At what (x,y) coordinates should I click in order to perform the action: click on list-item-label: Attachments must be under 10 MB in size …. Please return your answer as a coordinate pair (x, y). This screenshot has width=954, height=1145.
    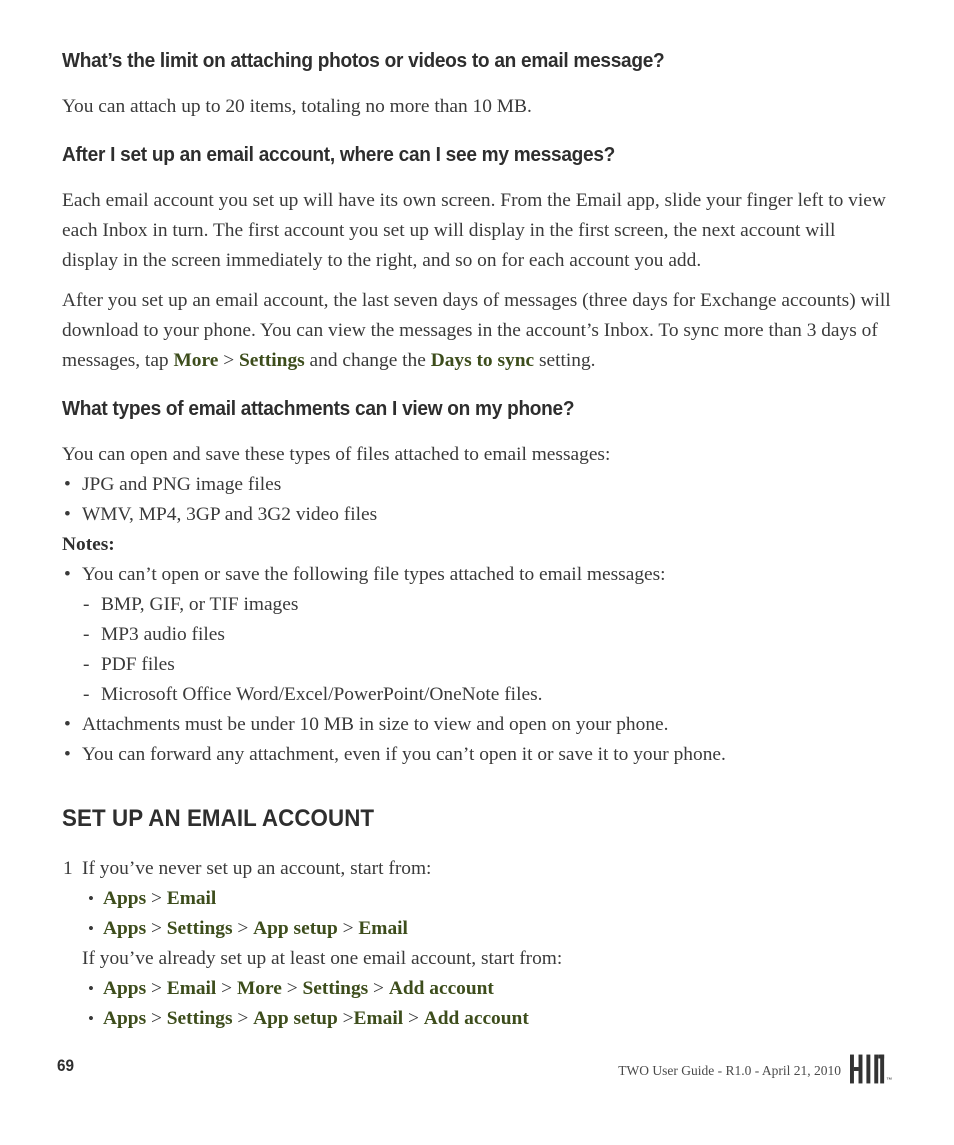
    Looking at the image, I should click on (375, 724).